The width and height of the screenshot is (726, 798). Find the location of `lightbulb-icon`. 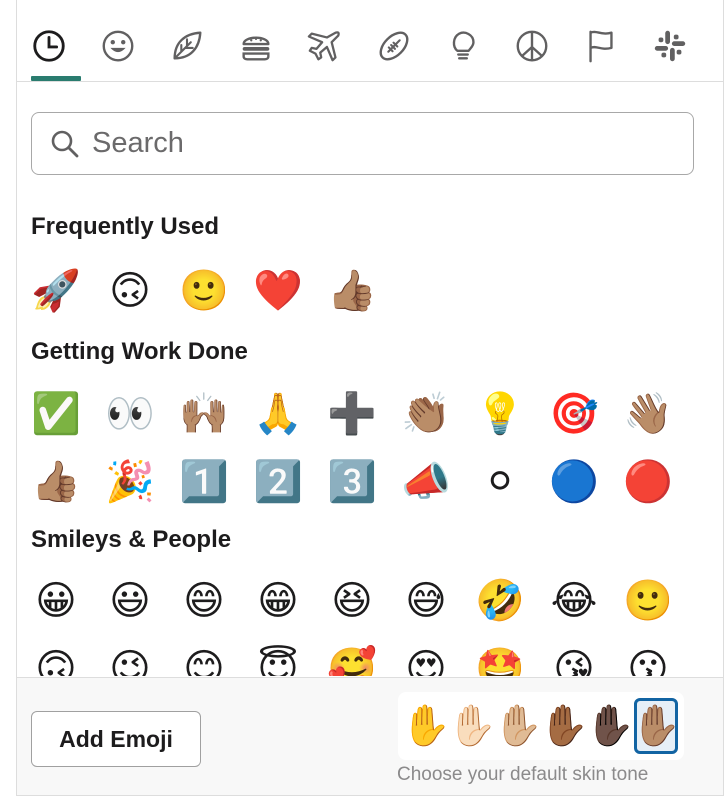

lightbulb-icon is located at coordinates (463, 45).